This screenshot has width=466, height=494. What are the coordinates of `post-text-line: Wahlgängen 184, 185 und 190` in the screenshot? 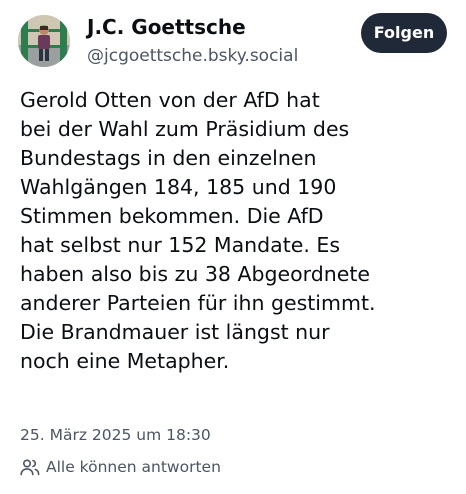 It's located at (178, 187).